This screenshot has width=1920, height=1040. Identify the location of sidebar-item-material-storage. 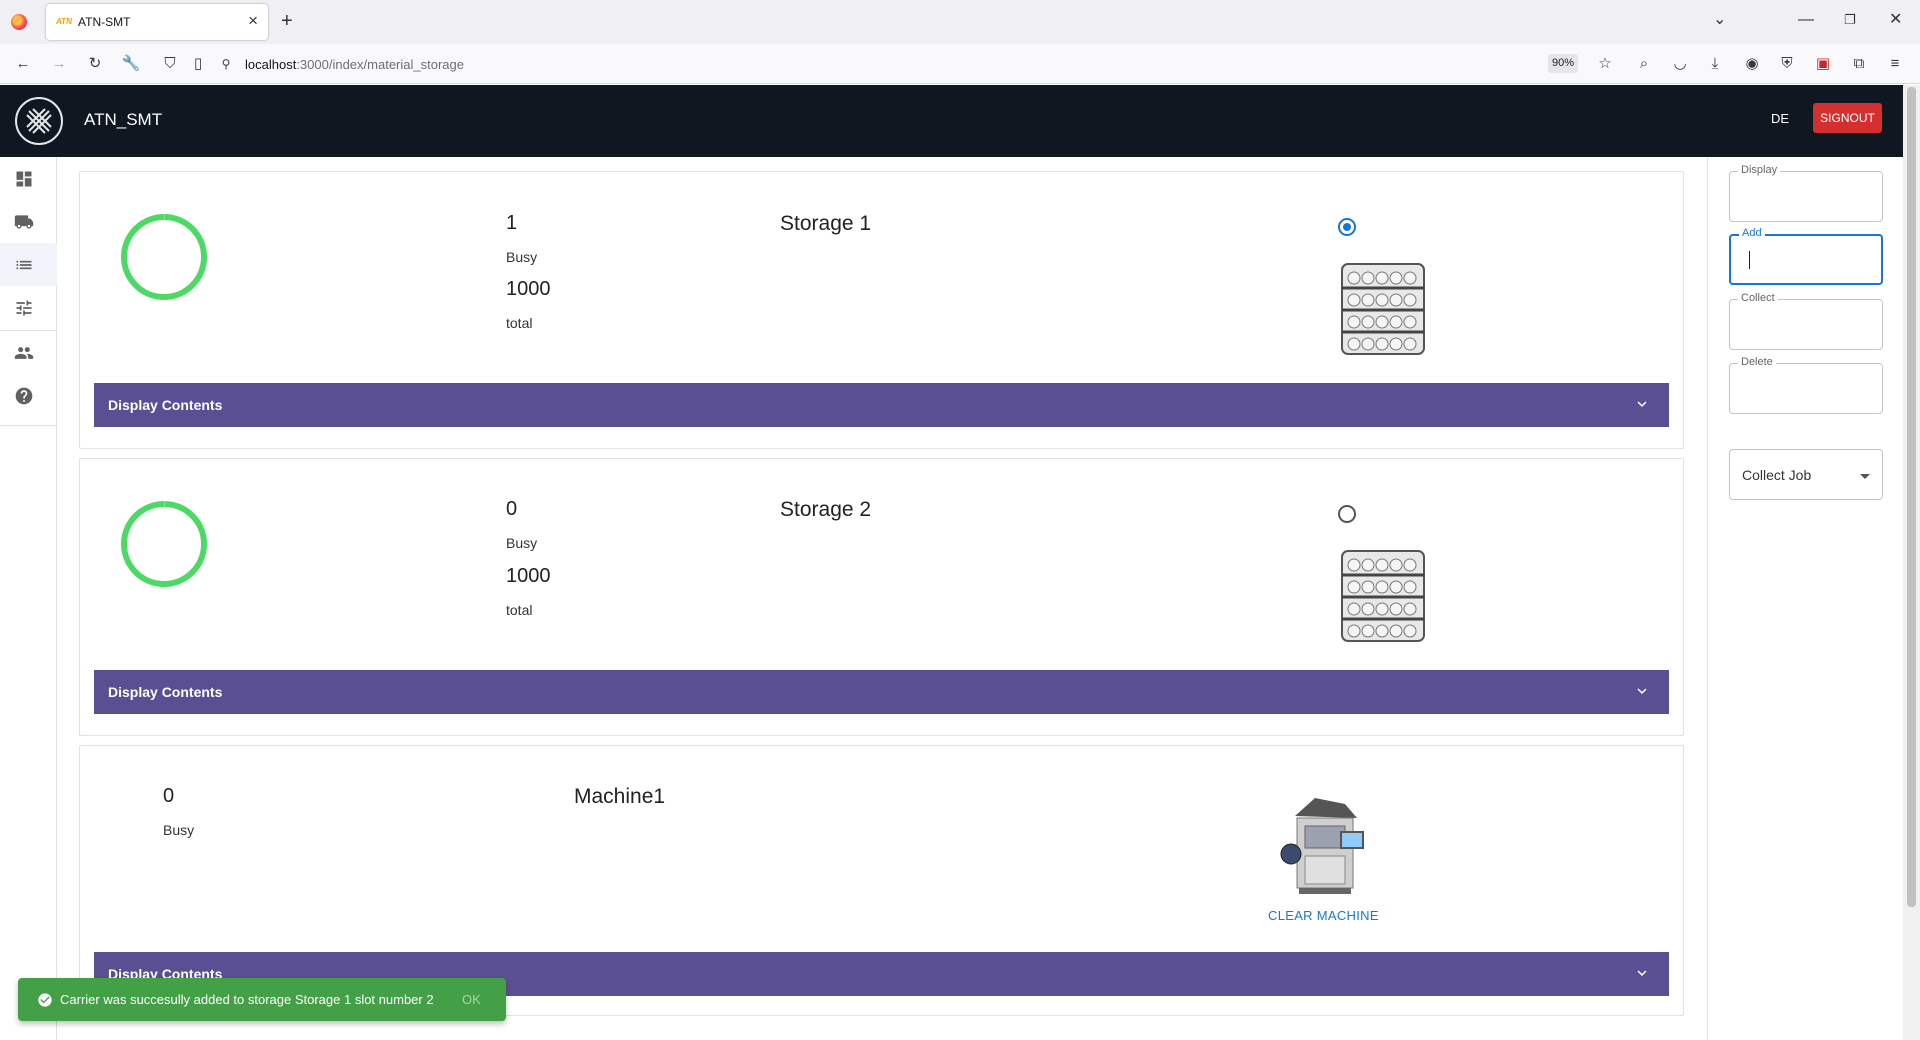
(28, 264).